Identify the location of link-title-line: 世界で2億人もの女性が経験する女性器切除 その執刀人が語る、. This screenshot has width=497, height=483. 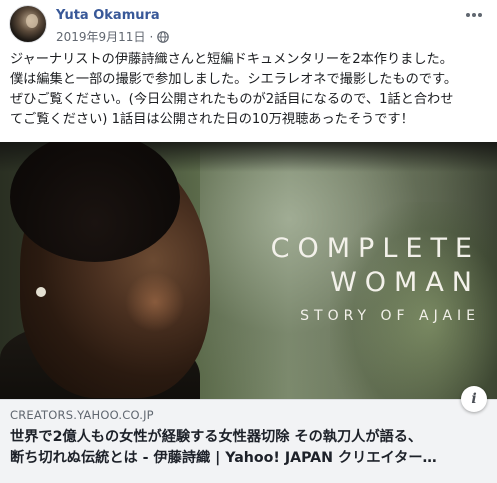
(216, 437).